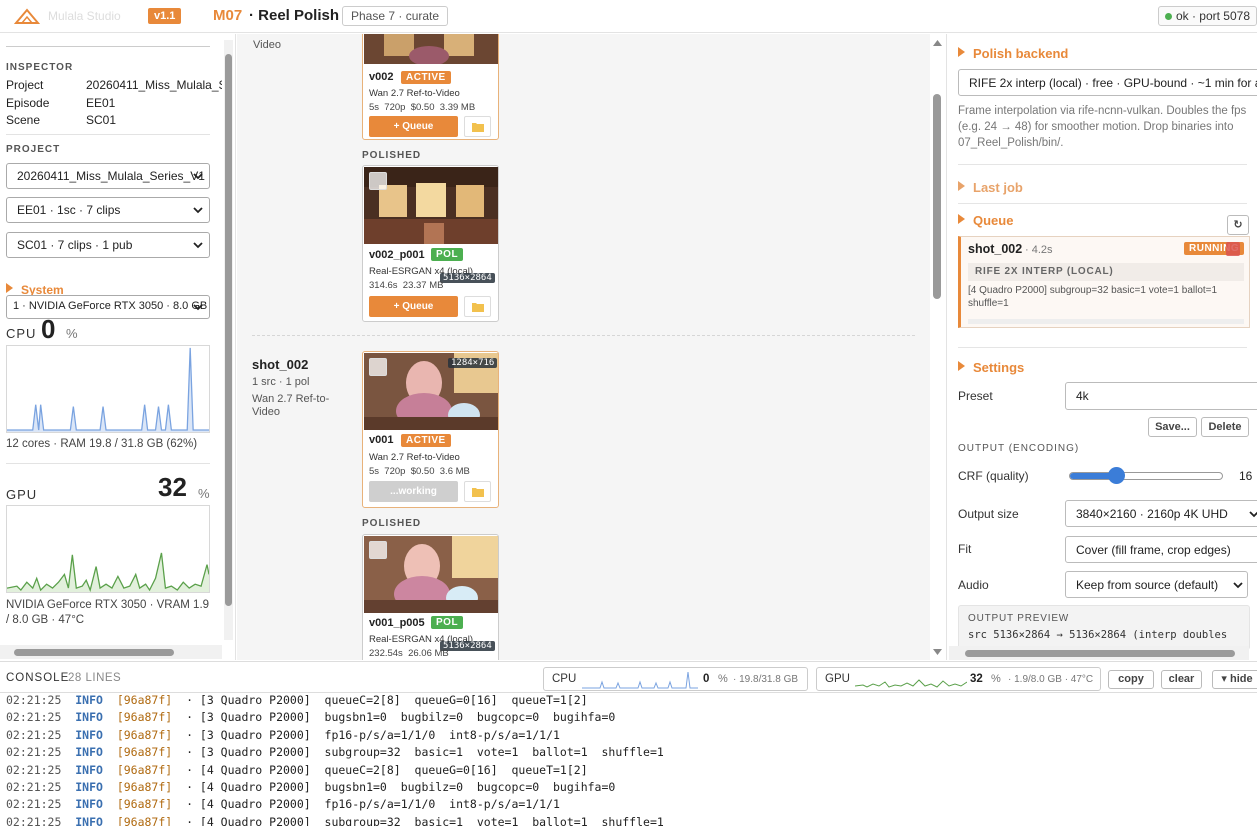 This screenshot has width=1257, height=826. I want to click on output-size-value: 3840×2160 · 2160p 4K UHD, so click(1152, 514).